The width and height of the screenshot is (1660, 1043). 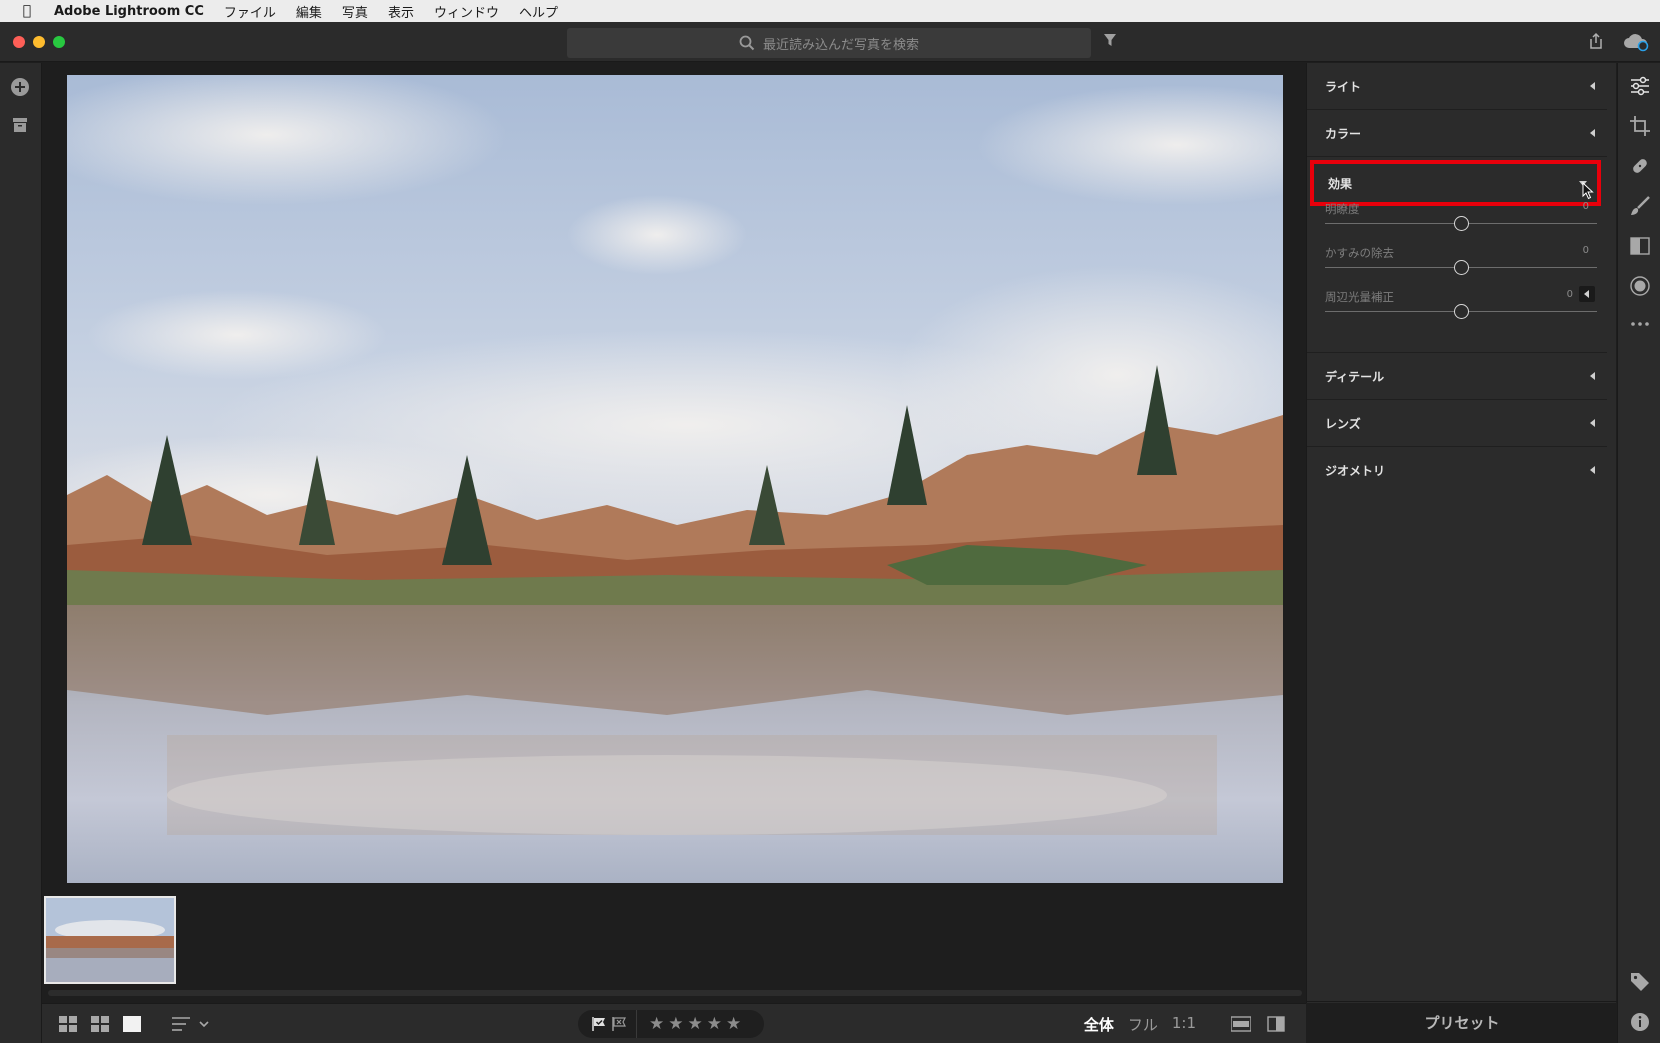 I want to click on search-placeholder: 最近読み込んだ写真を検索, so click(x=840, y=45).